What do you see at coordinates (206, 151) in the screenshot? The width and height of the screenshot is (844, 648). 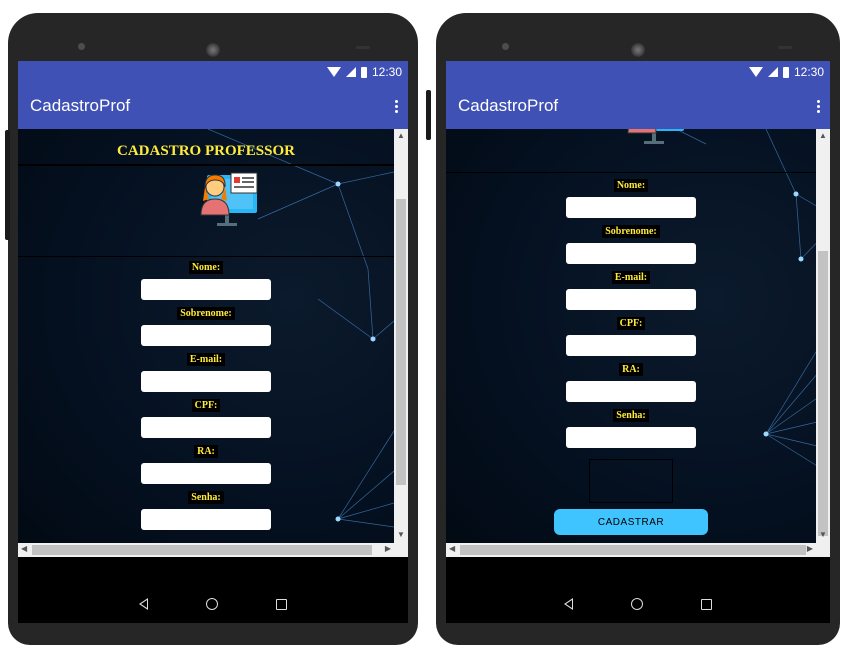 I see `page-title: CADASTRO PROFESSOR` at bounding box center [206, 151].